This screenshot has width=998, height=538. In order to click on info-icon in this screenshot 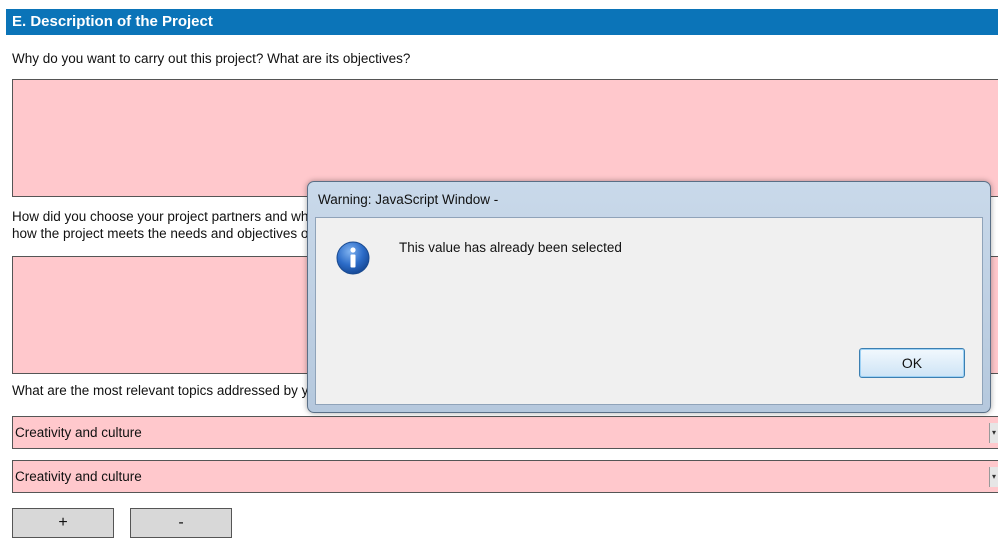, I will do `click(353, 258)`.